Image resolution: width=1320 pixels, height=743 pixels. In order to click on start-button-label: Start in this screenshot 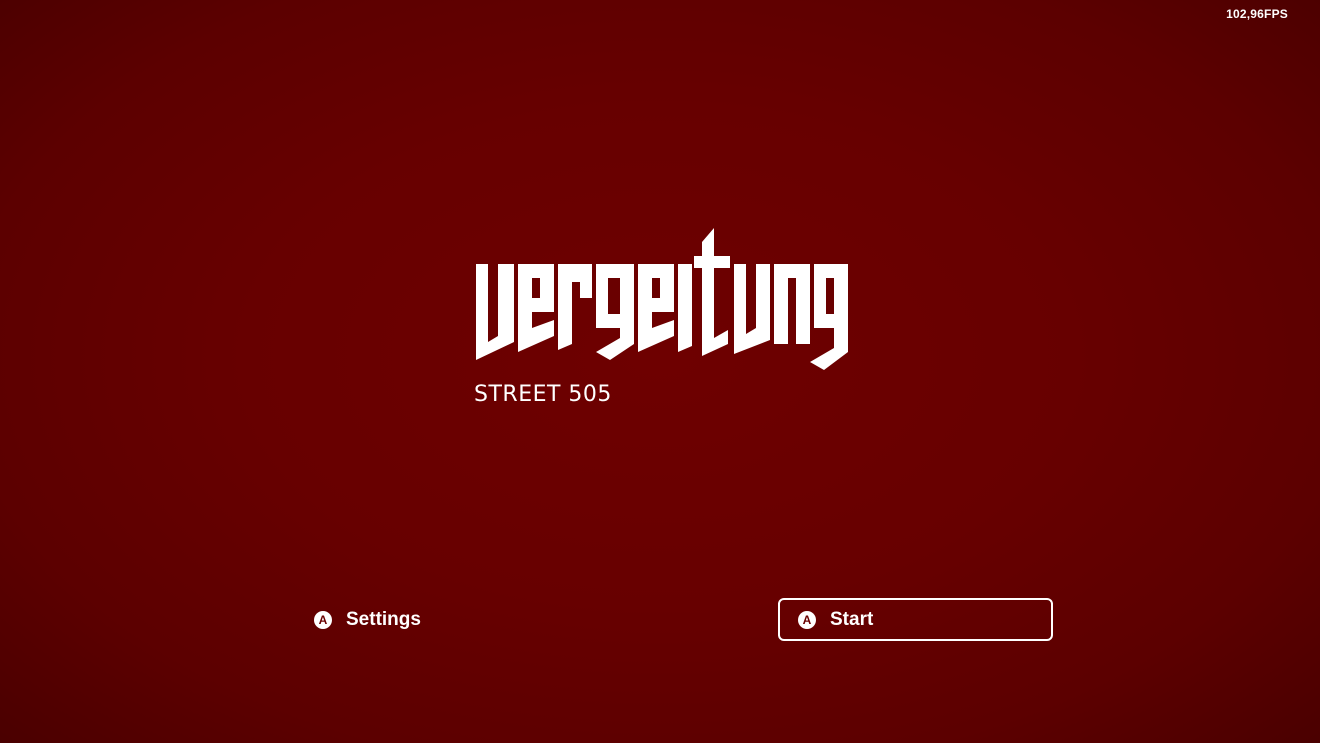, I will do `click(852, 619)`.